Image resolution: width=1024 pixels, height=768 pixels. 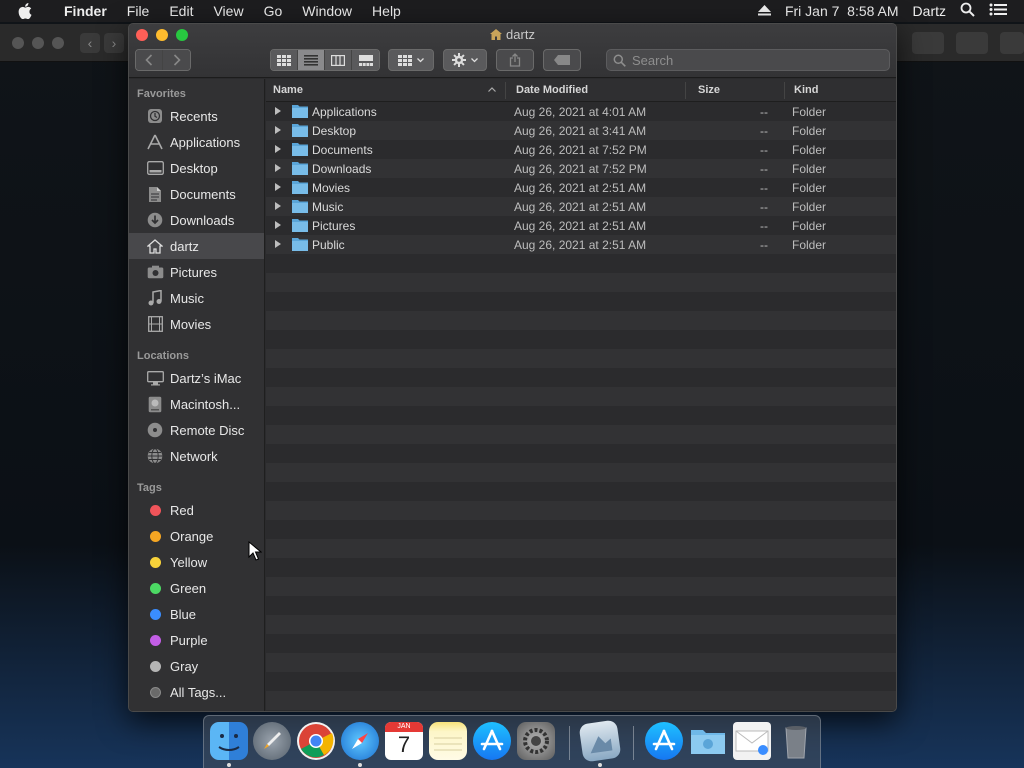 I want to click on sidebar-item-dartz: dartz, so click(x=196, y=246).